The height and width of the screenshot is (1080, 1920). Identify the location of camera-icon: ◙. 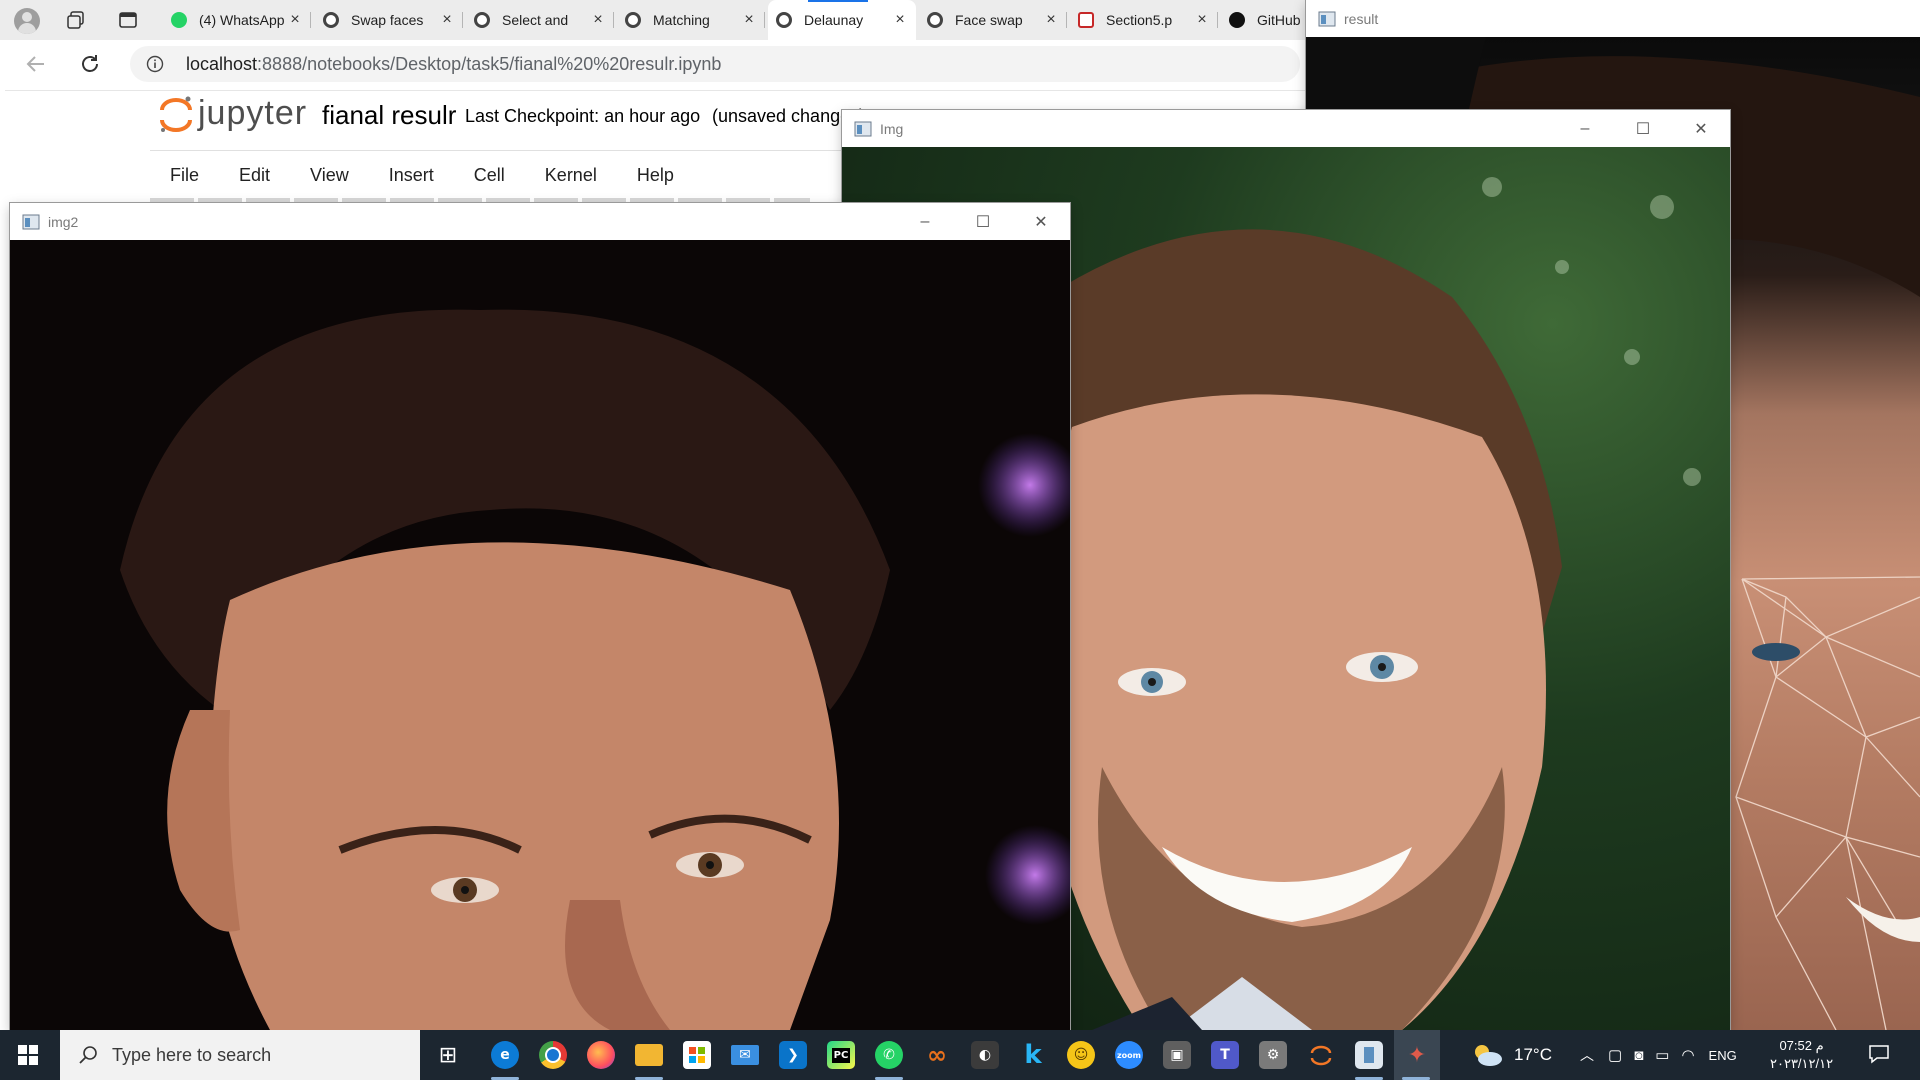
(1638, 1055).